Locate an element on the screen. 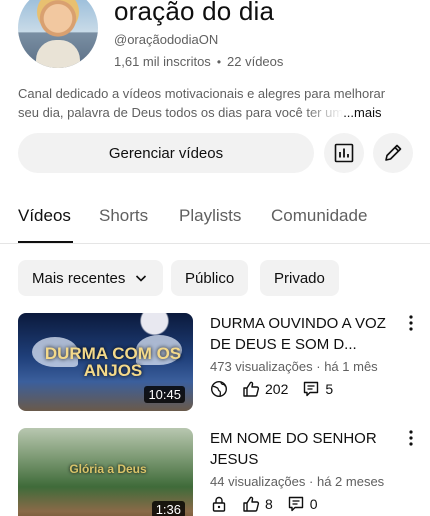  channel-tabs: Vídeos Shorts Playlists Comunidade is located at coordinates (215, 220).